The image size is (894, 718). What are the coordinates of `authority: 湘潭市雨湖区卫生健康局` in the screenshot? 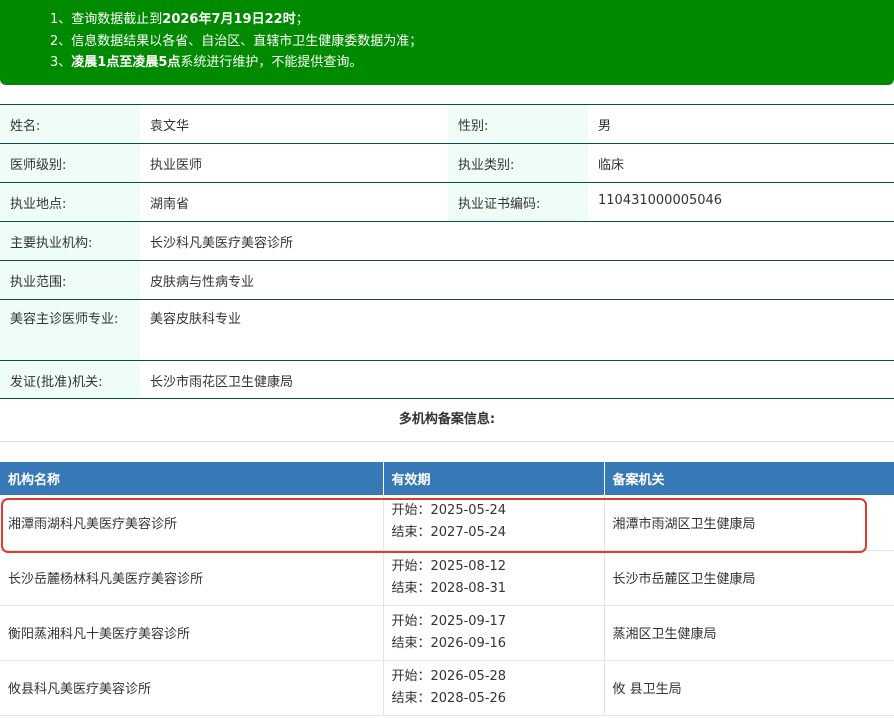 It's located at (749, 523).